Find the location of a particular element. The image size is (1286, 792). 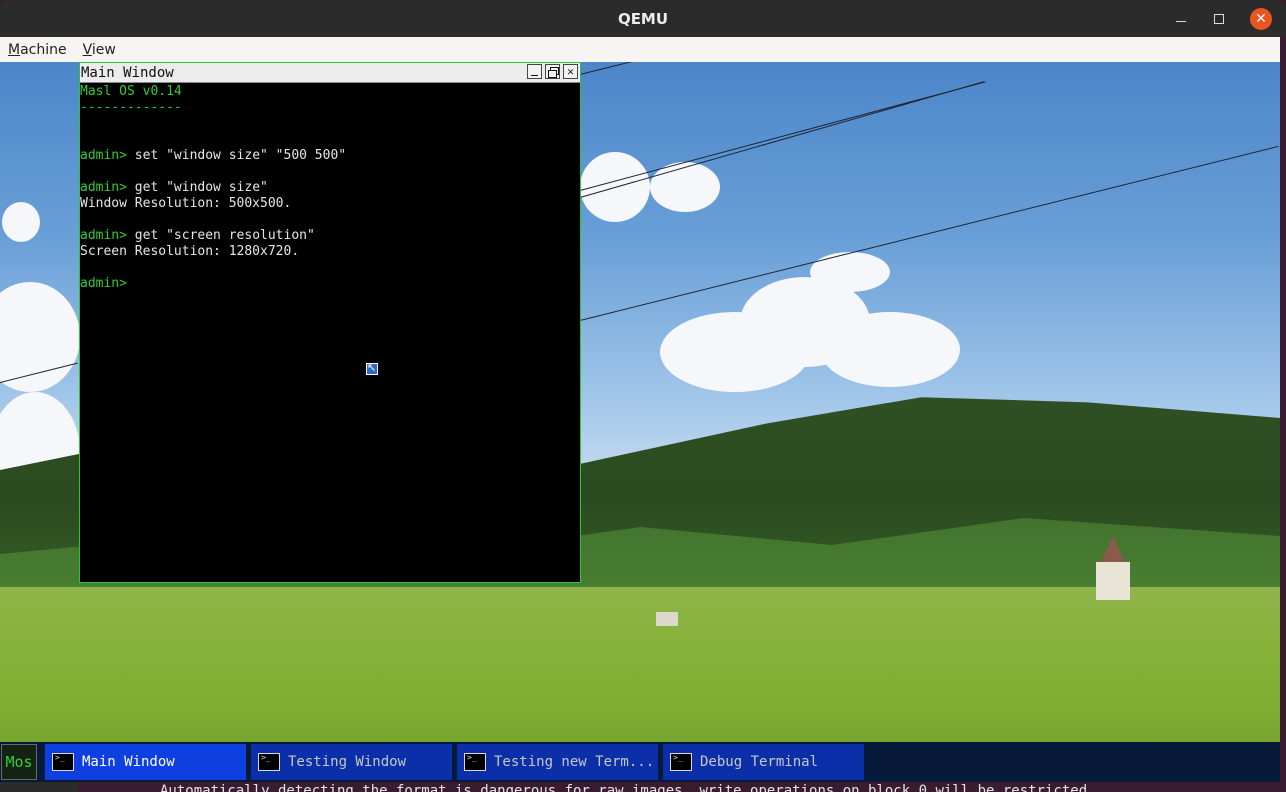

terminal-line: Window Resolution: 500x500. is located at coordinates (330, 204).